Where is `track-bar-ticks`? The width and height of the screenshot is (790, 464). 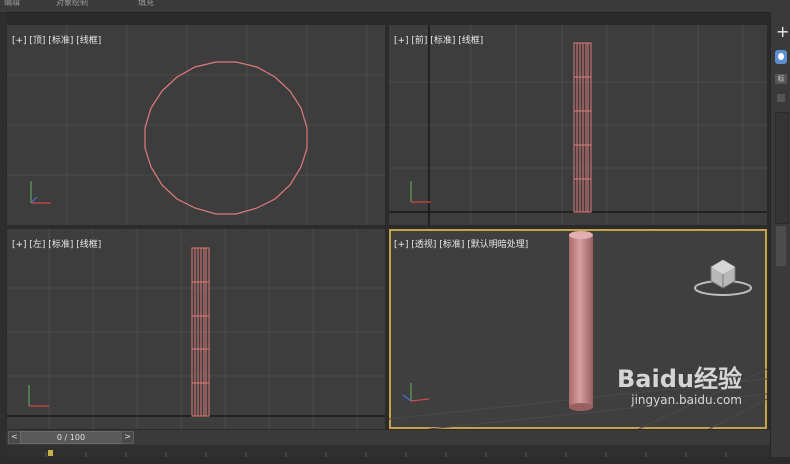 track-bar-ticks is located at coordinates (386, 453).